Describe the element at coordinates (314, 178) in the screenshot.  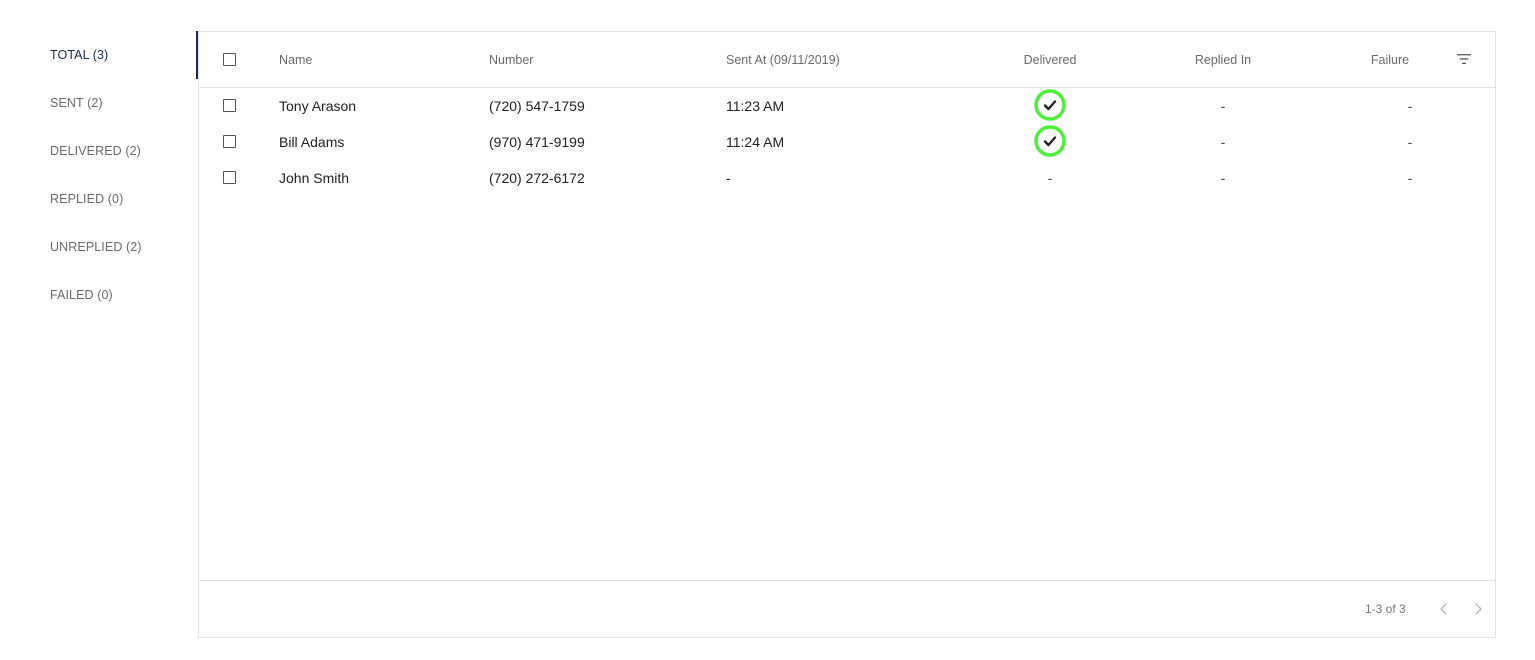
I see `cell-name: John Smith` at that location.